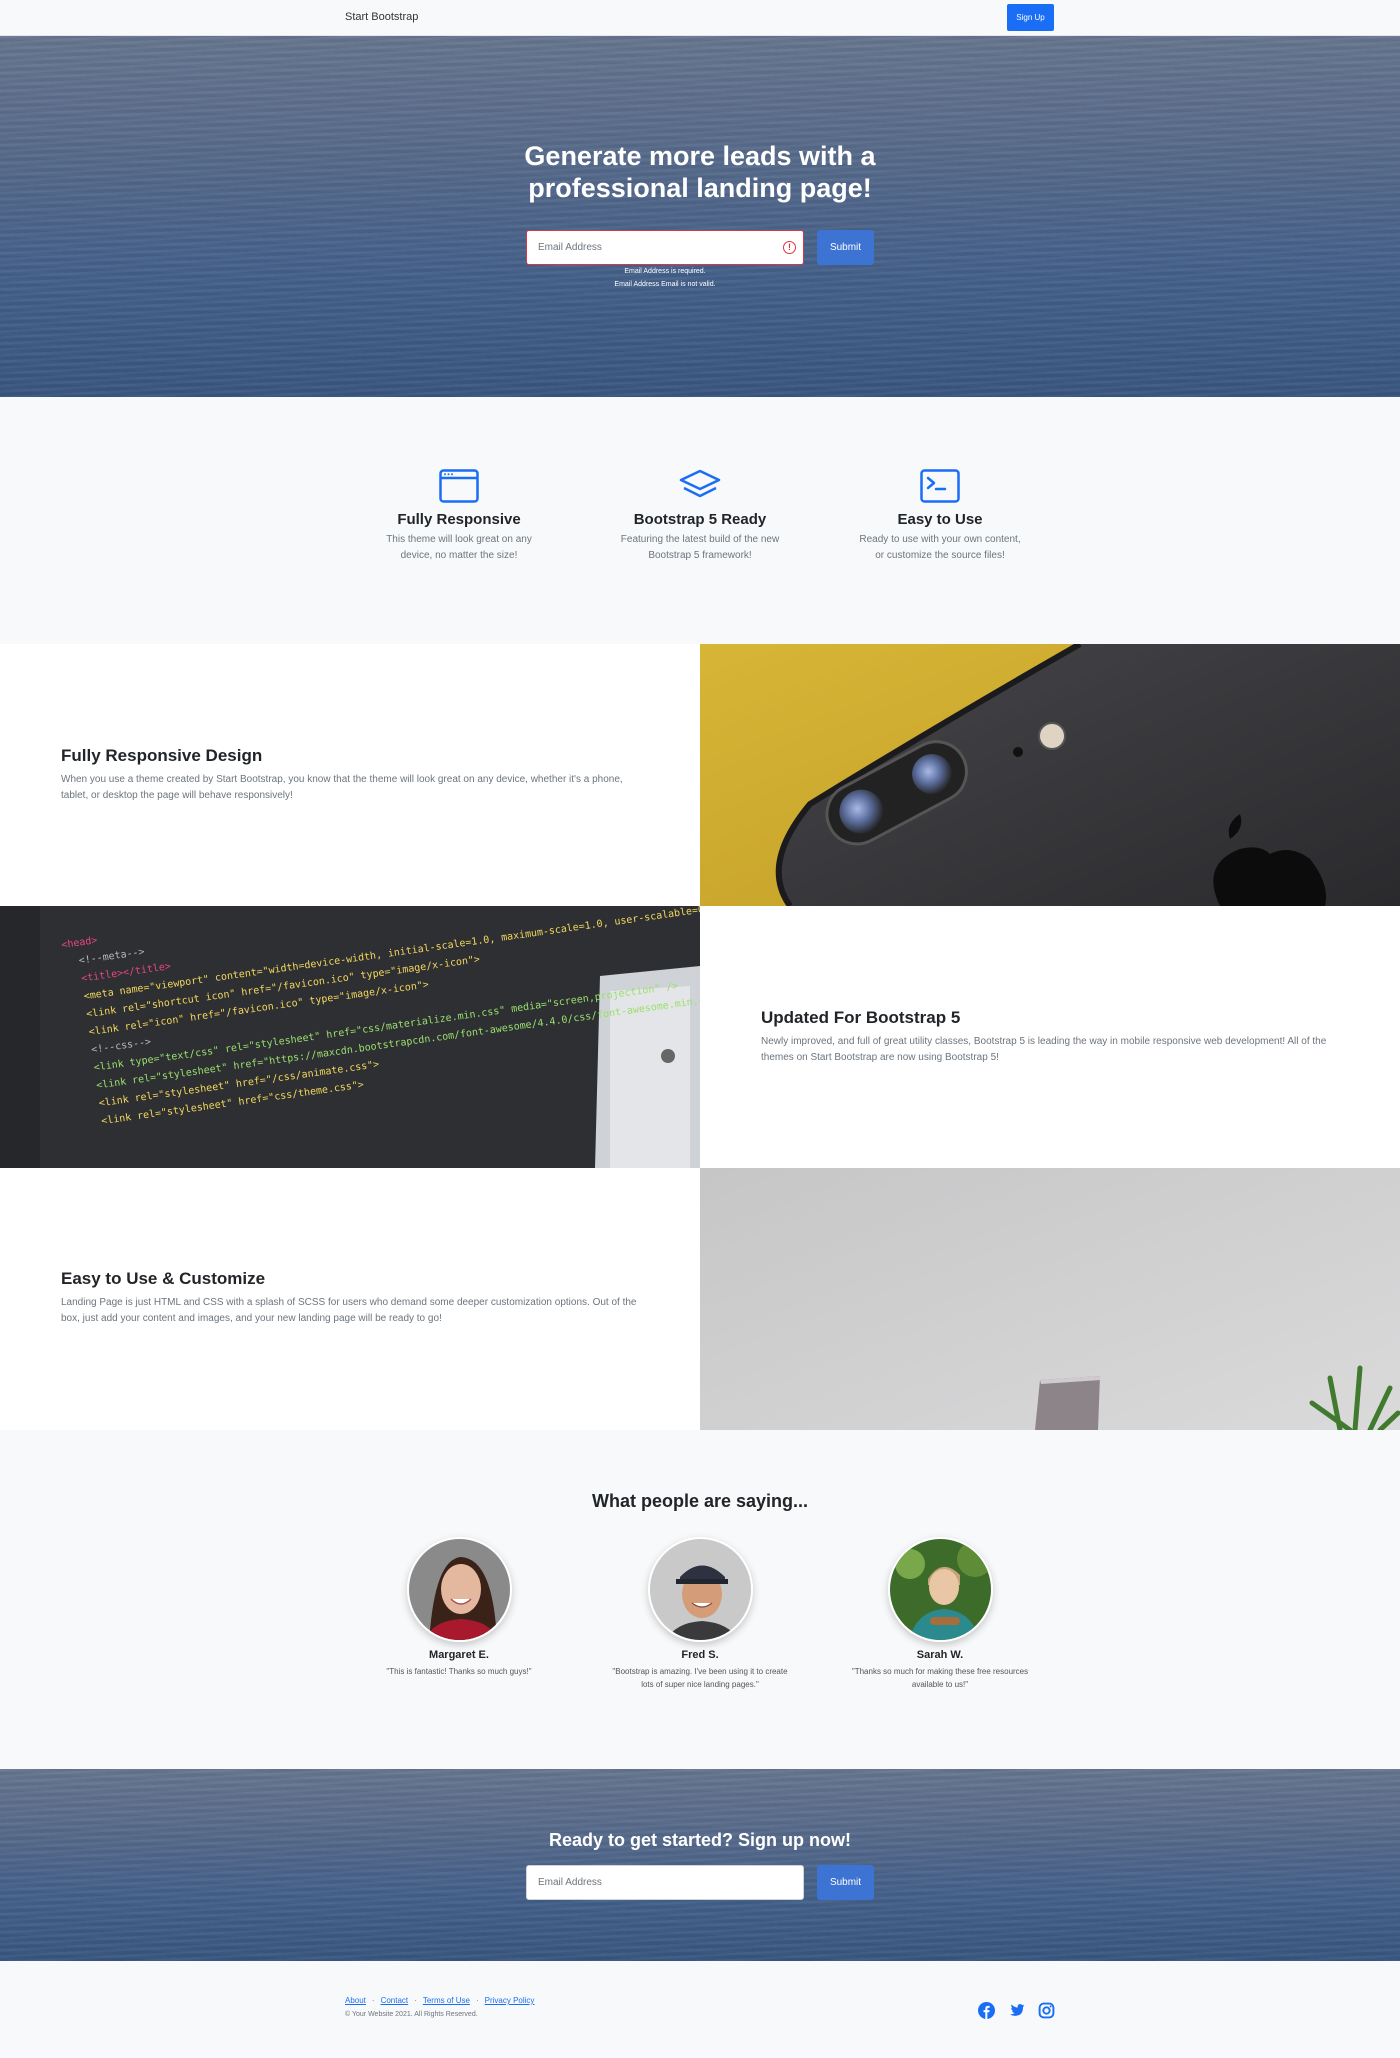 This screenshot has width=1400, height=2058. What do you see at coordinates (940, 519) in the screenshot?
I see `feature-title: Easy to Use` at bounding box center [940, 519].